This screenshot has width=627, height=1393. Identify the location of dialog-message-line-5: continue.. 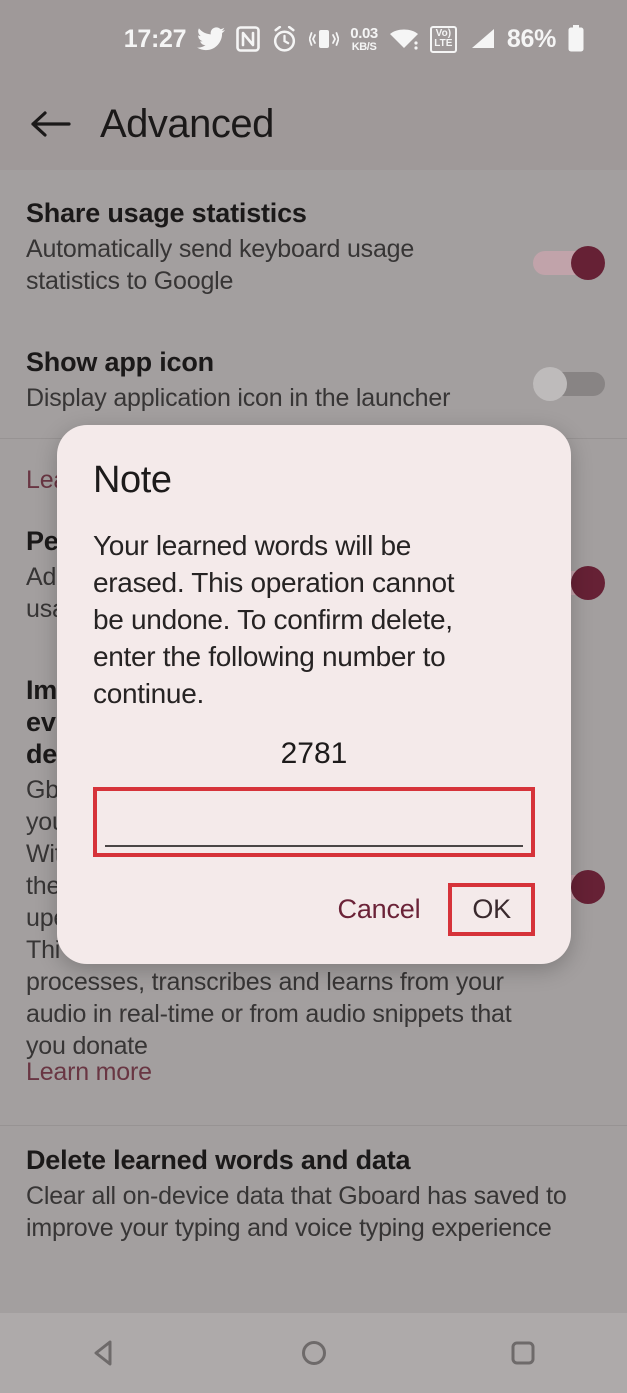
(148, 693).